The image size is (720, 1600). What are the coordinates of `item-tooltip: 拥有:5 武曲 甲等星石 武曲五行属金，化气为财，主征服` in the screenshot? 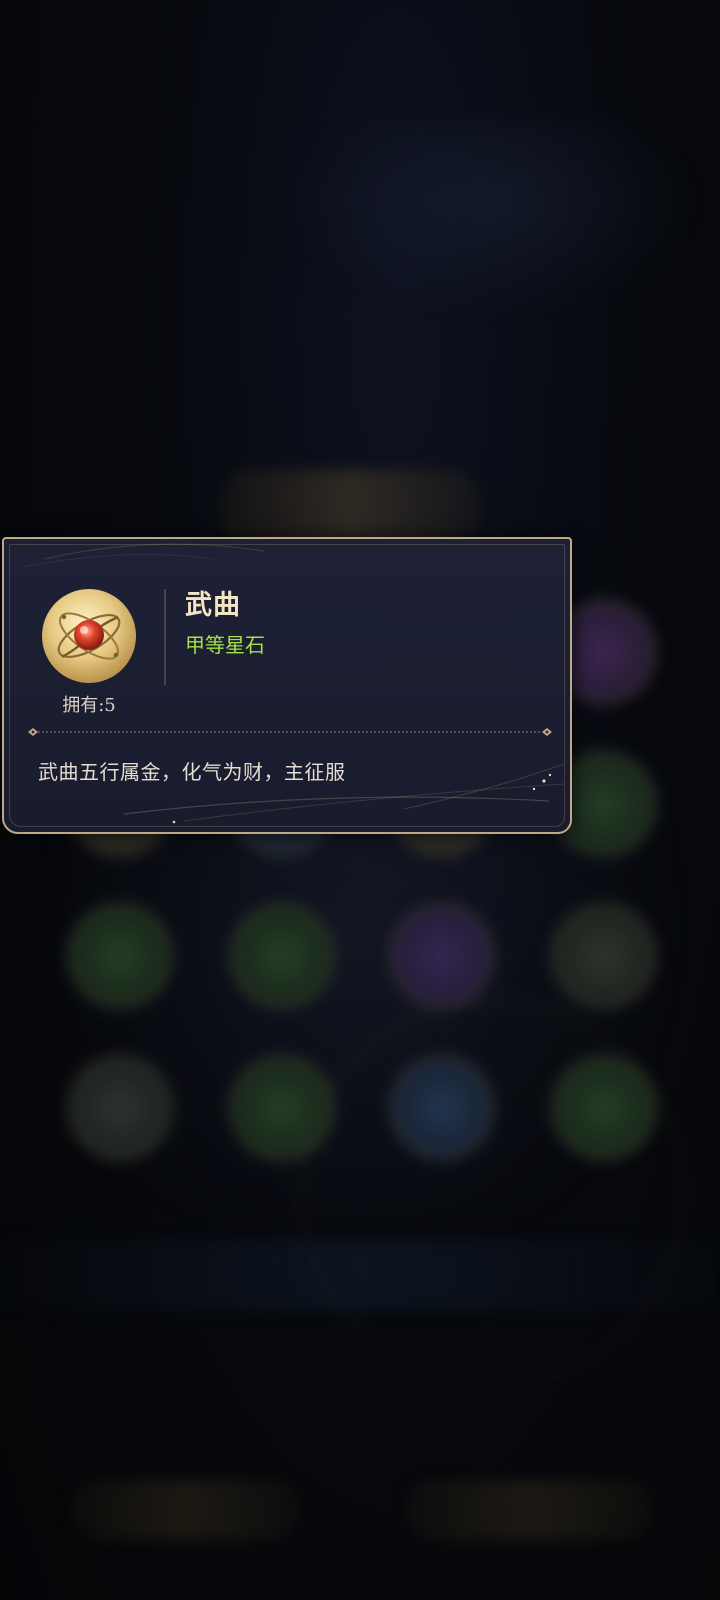 It's located at (287, 685).